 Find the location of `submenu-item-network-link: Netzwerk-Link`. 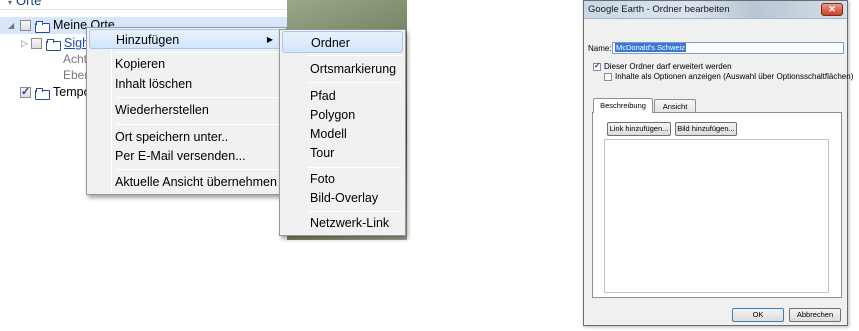

submenu-item-network-link: Netzwerk-Link is located at coordinates (349, 223).